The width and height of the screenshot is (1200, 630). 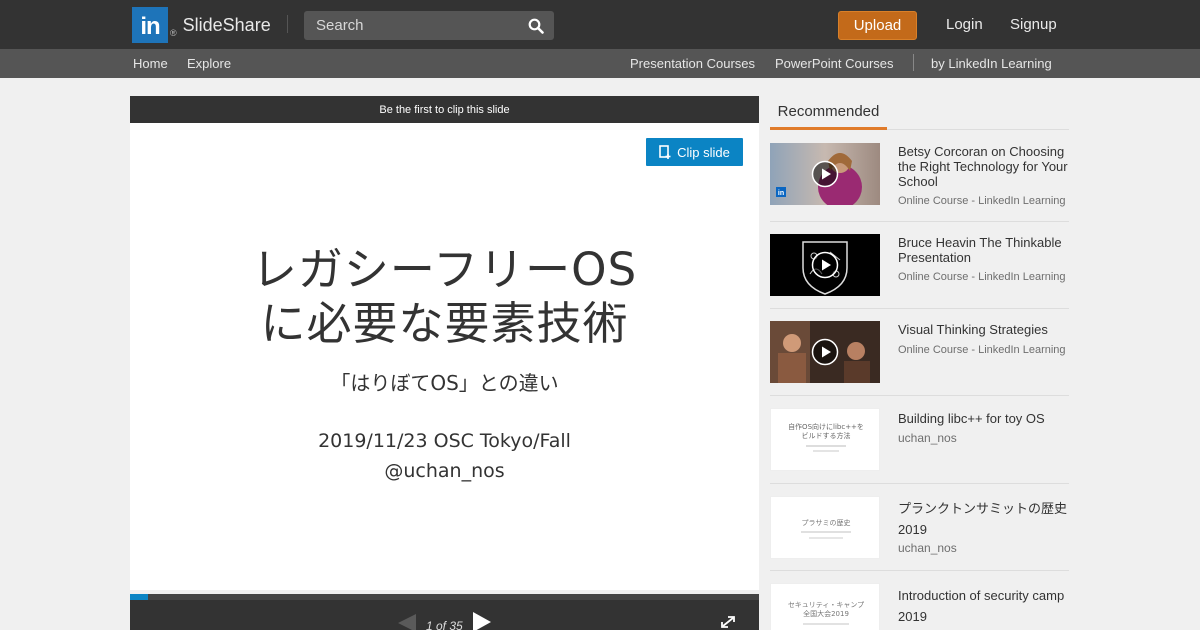 I want to click on recommended-title: Building libc++ for toy OS, so click(x=985, y=418).